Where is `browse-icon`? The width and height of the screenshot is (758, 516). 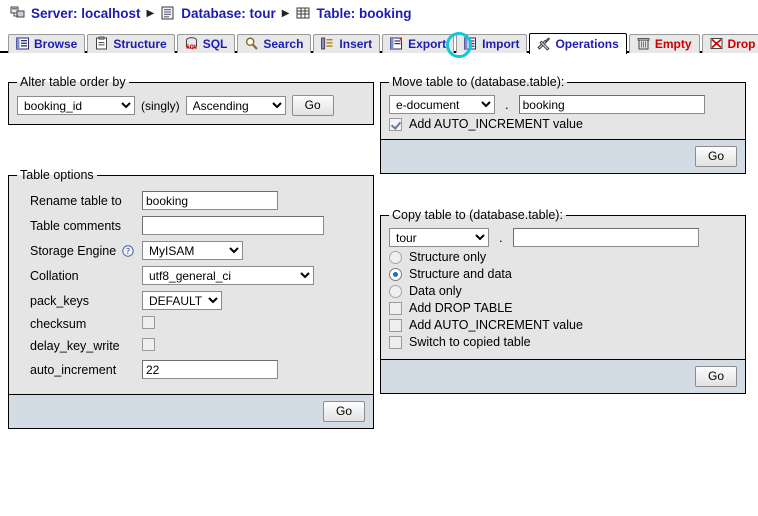 browse-icon is located at coordinates (22, 43).